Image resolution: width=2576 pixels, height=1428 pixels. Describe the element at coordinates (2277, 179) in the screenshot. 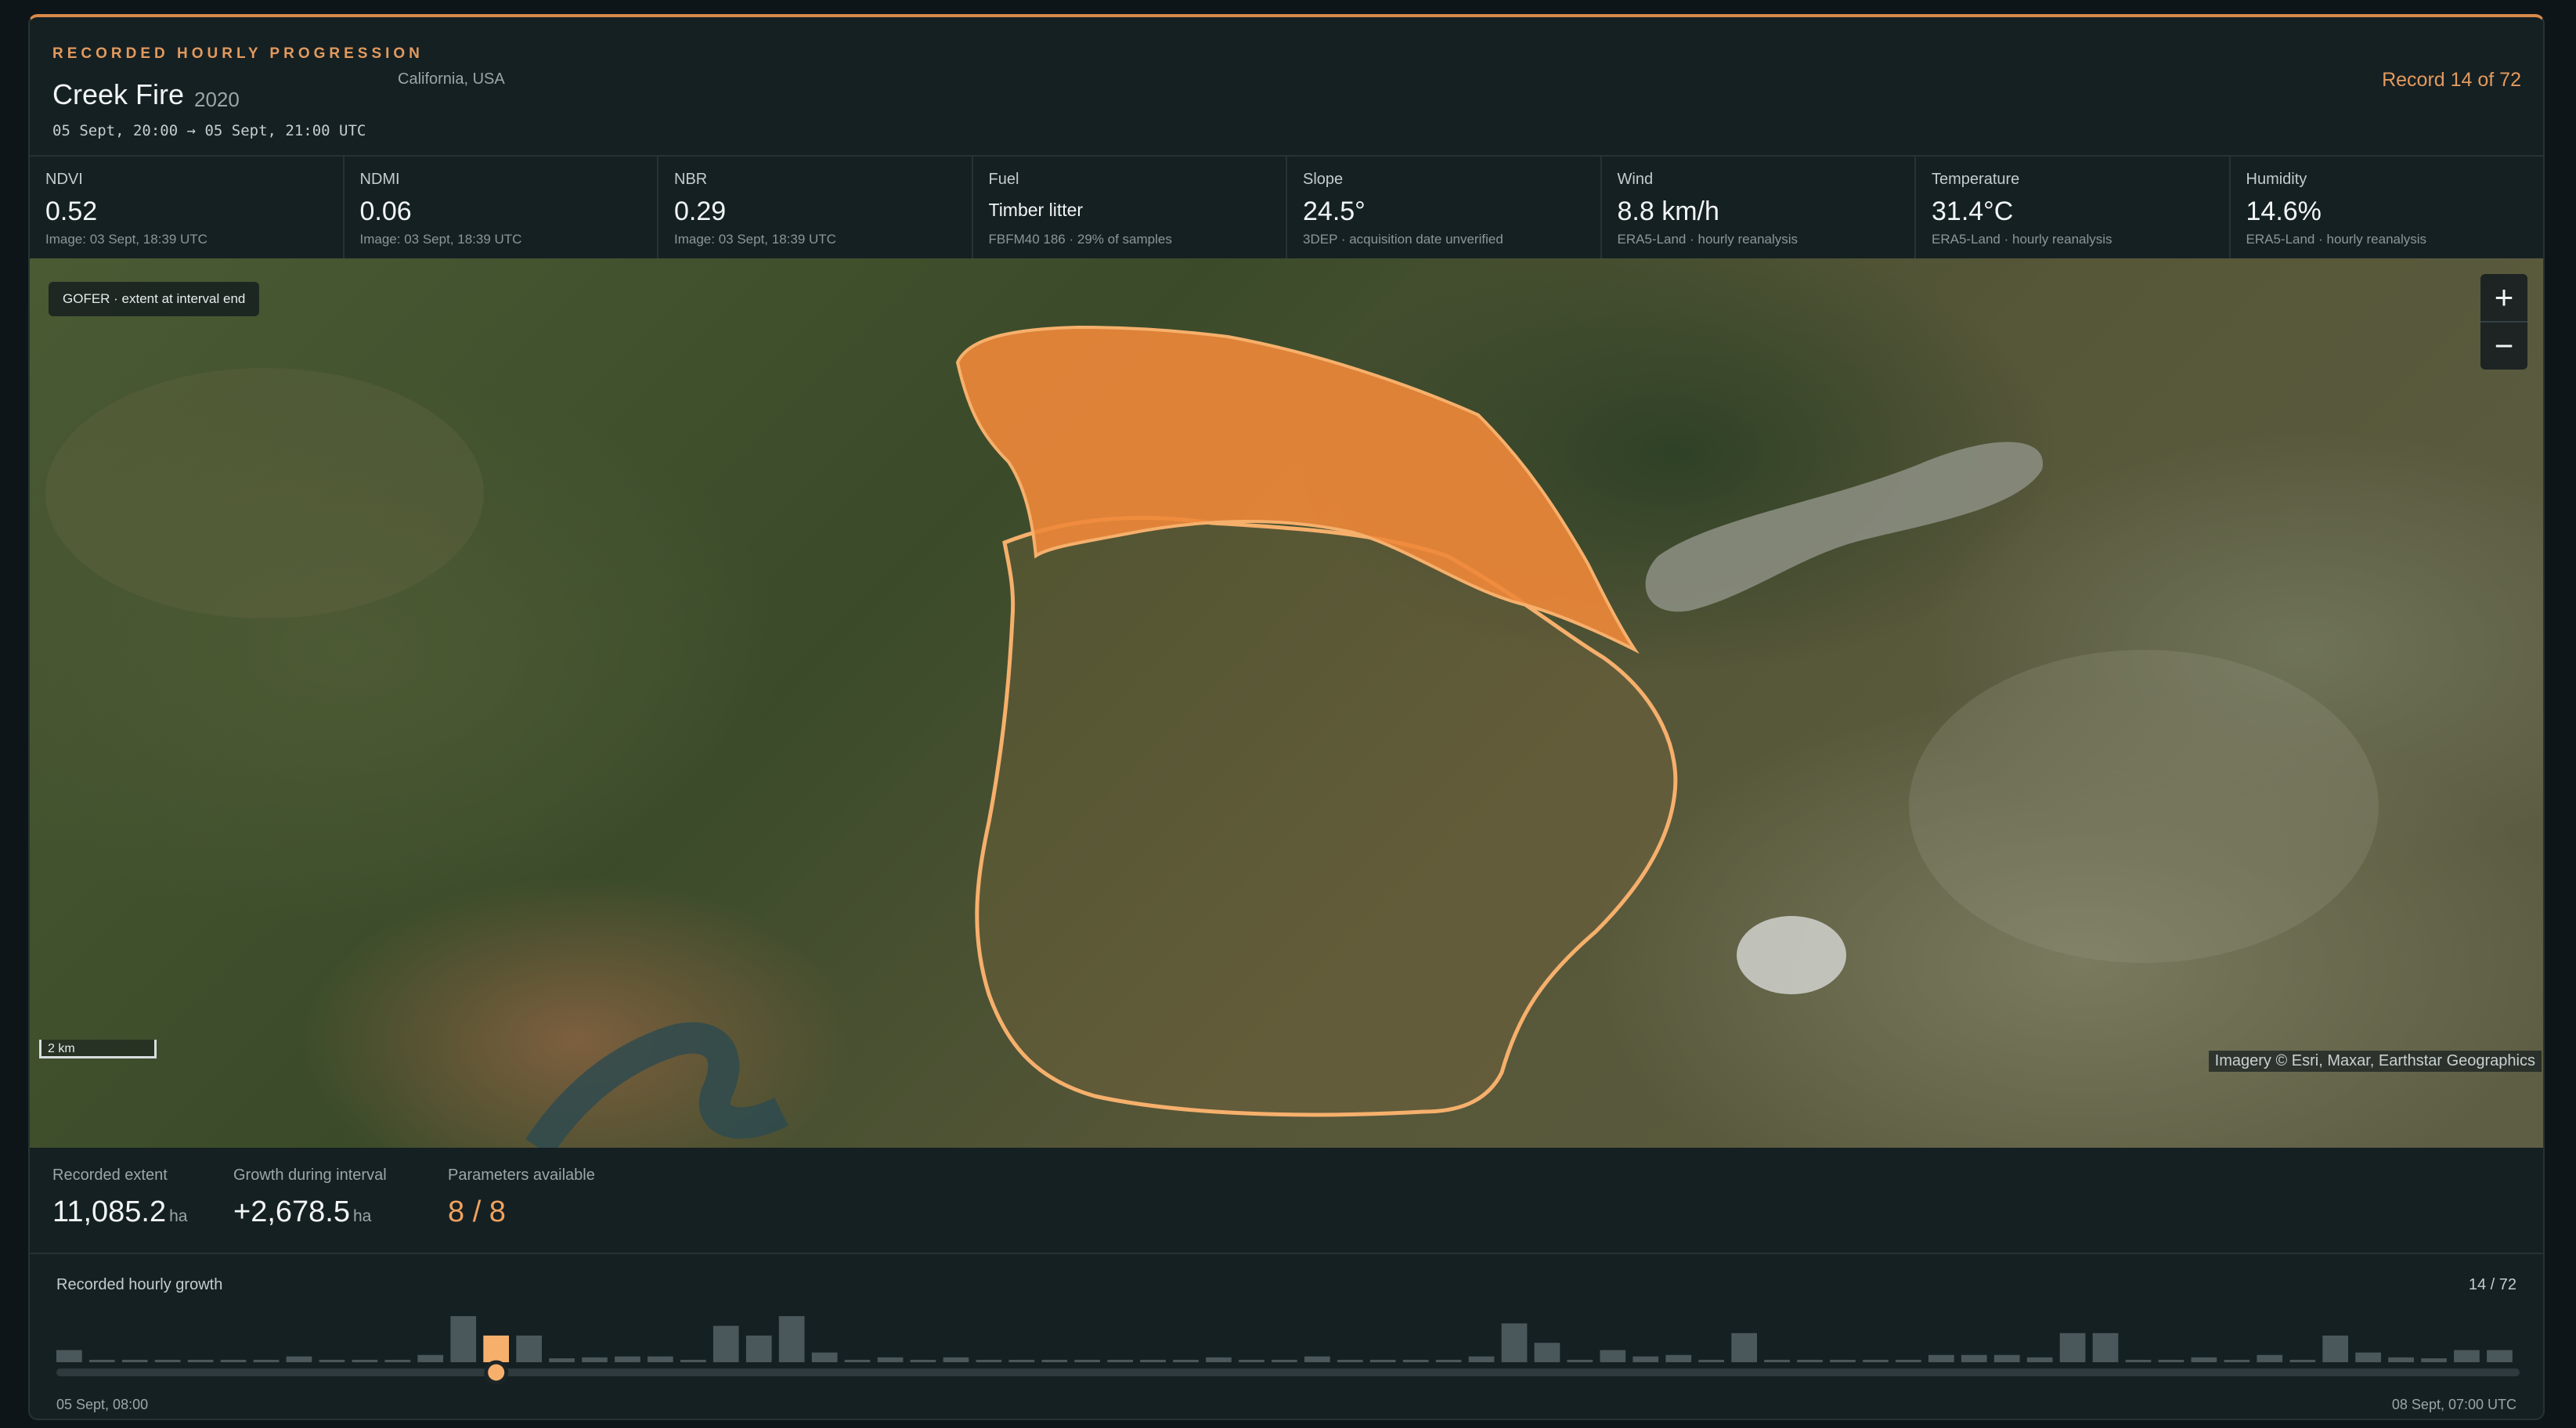

I see `metric-label: Humidity` at that location.